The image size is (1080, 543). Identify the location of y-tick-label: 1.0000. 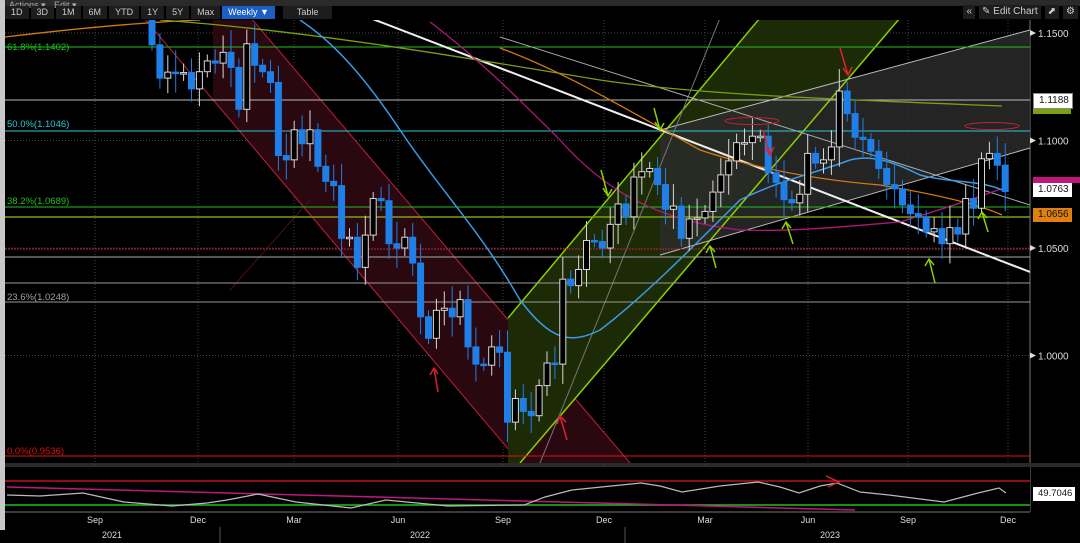
(1053, 357).